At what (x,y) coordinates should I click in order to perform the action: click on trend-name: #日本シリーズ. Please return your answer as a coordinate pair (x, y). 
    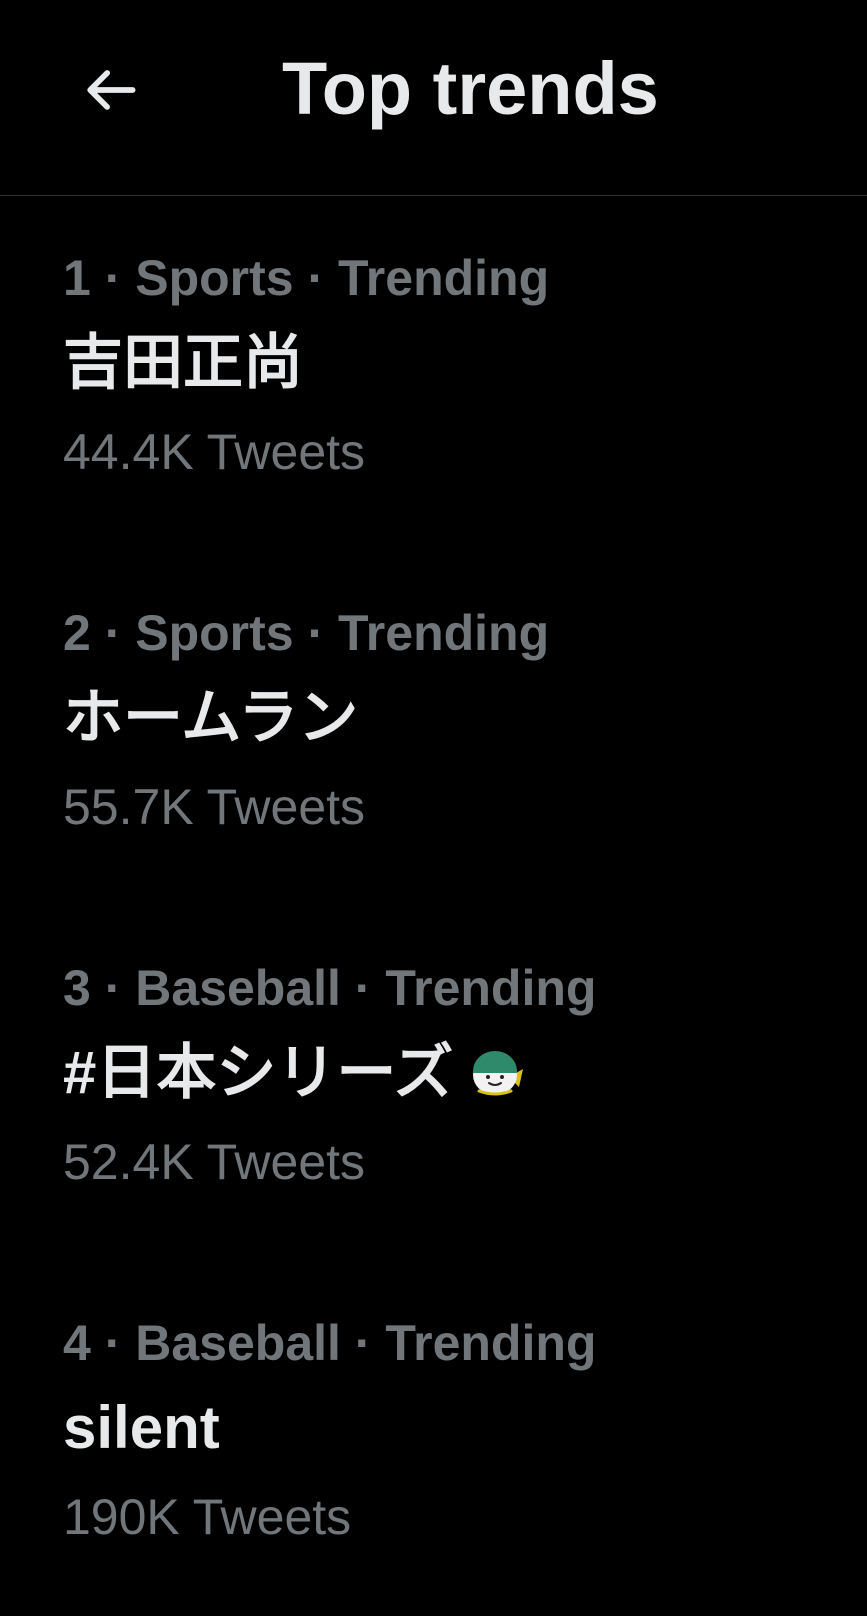
    Looking at the image, I should click on (294, 1073).